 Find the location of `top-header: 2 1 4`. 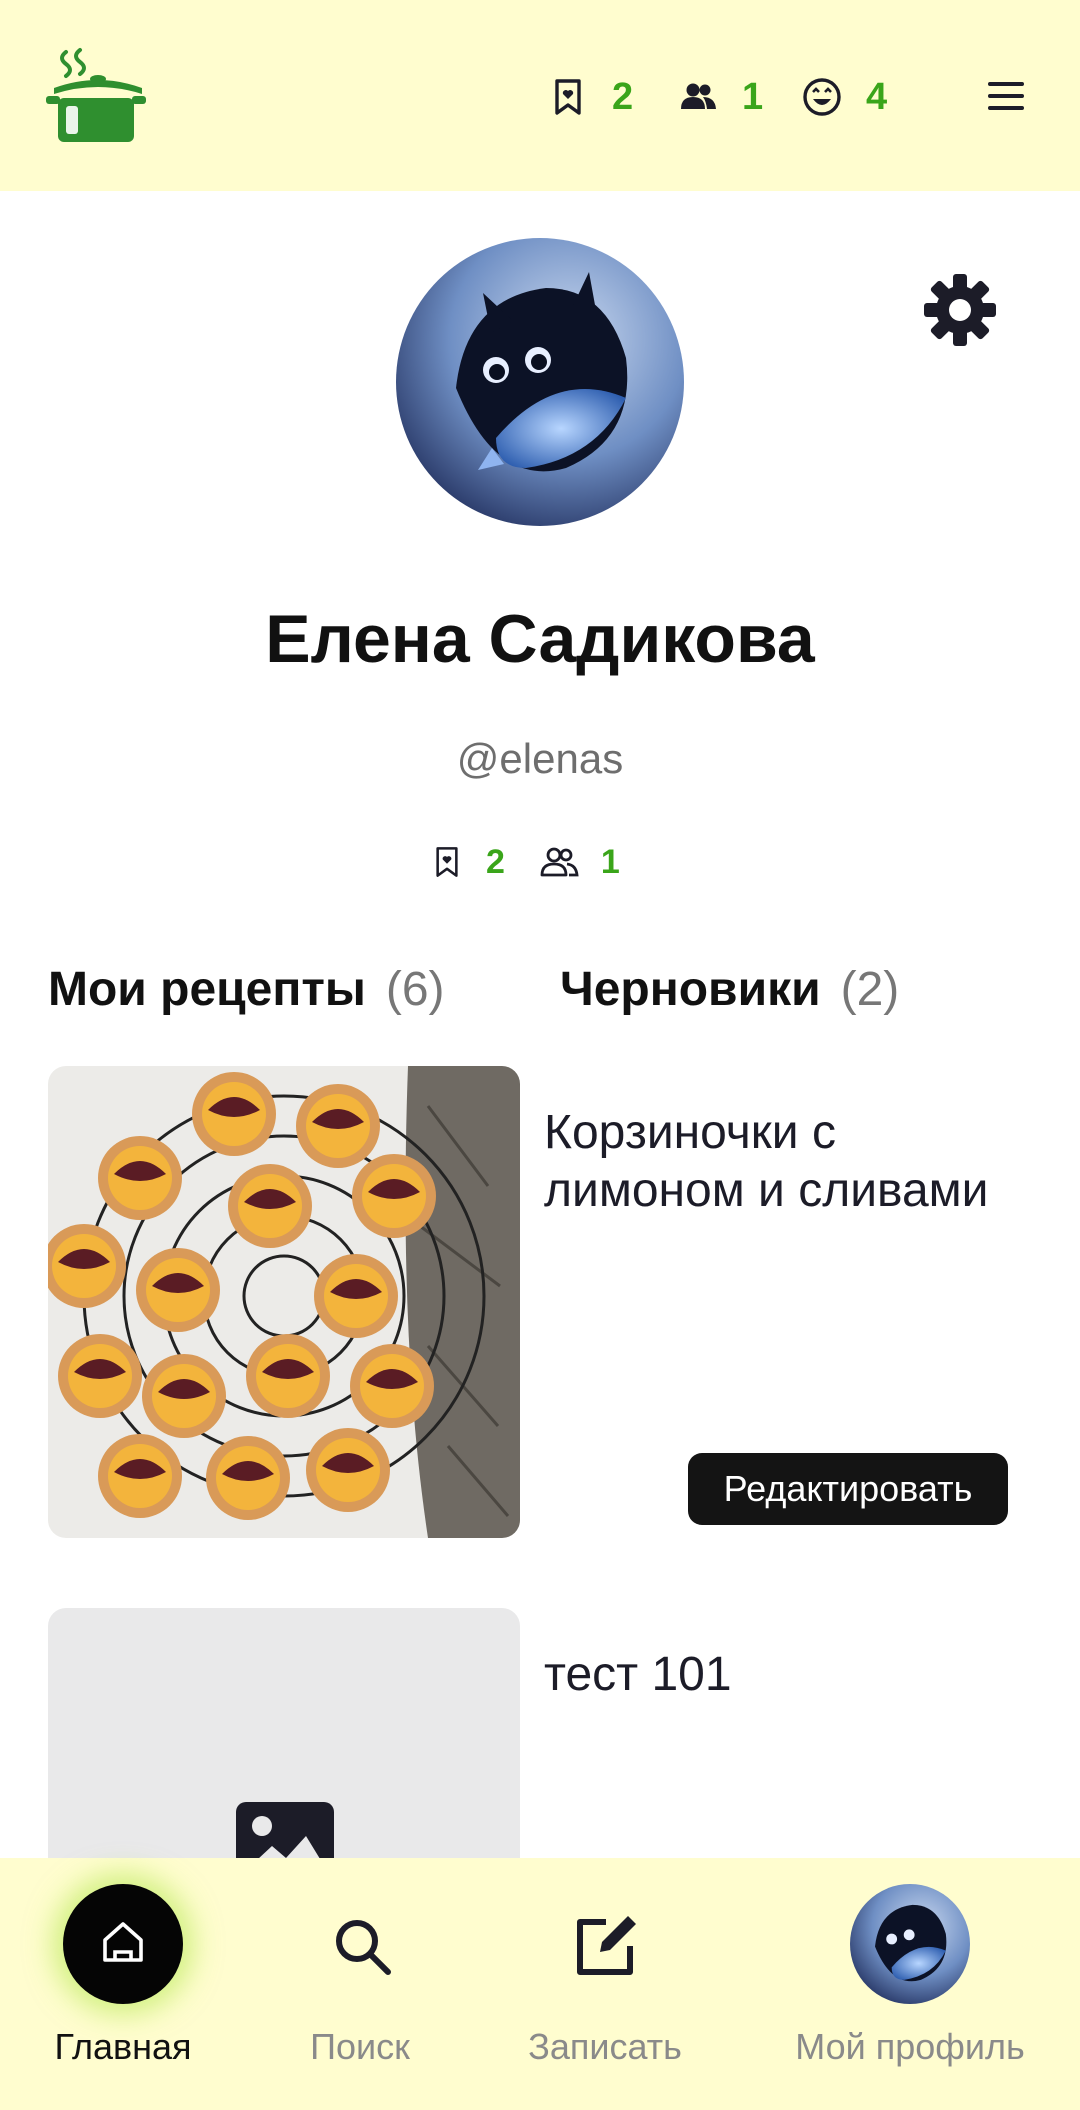

top-header: 2 1 4 is located at coordinates (540, 95).